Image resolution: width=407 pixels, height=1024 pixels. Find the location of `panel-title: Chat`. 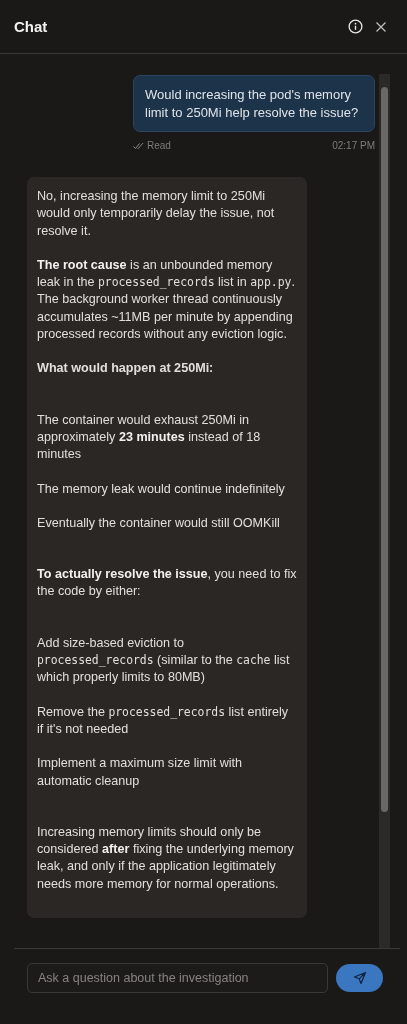

panel-title: Chat is located at coordinates (31, 26).